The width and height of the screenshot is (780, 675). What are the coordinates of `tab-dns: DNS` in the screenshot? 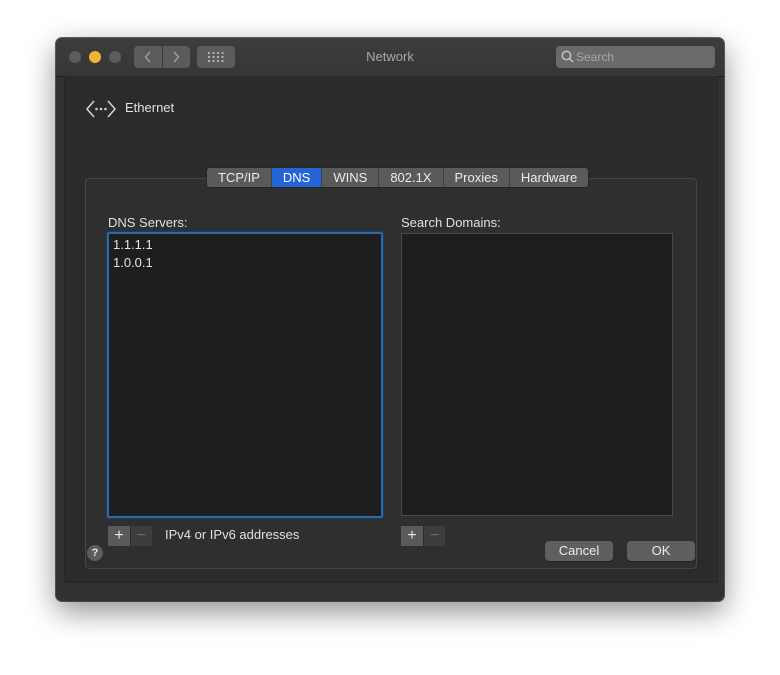 It's located at (296, 177).